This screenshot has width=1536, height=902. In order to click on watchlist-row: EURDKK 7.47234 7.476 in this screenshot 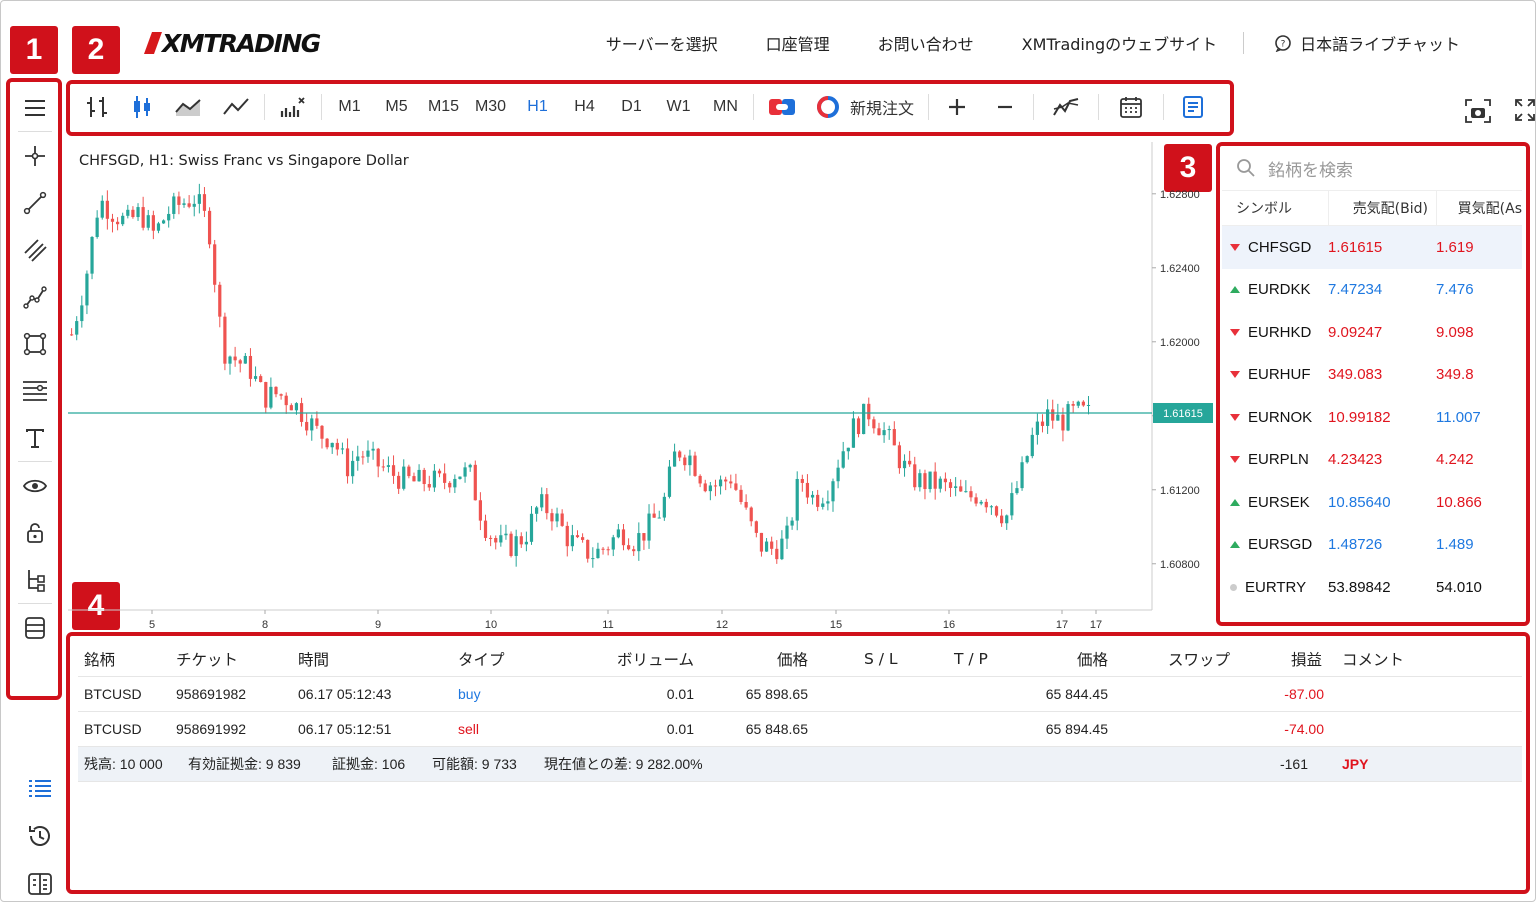, I will do `click(1372, 290)`.